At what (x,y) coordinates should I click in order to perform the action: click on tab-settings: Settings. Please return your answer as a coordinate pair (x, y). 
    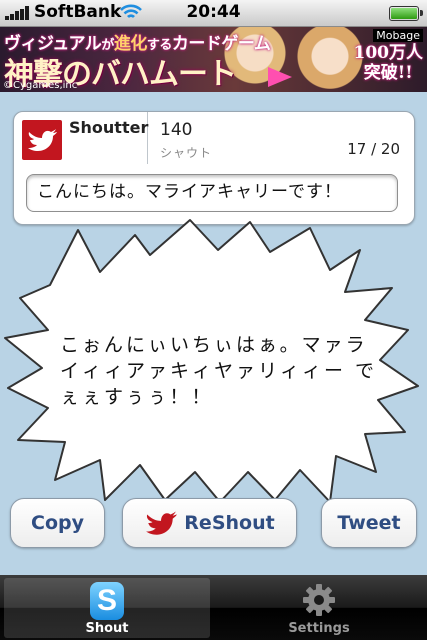
    Looking at the image, I should click on (319, 608).